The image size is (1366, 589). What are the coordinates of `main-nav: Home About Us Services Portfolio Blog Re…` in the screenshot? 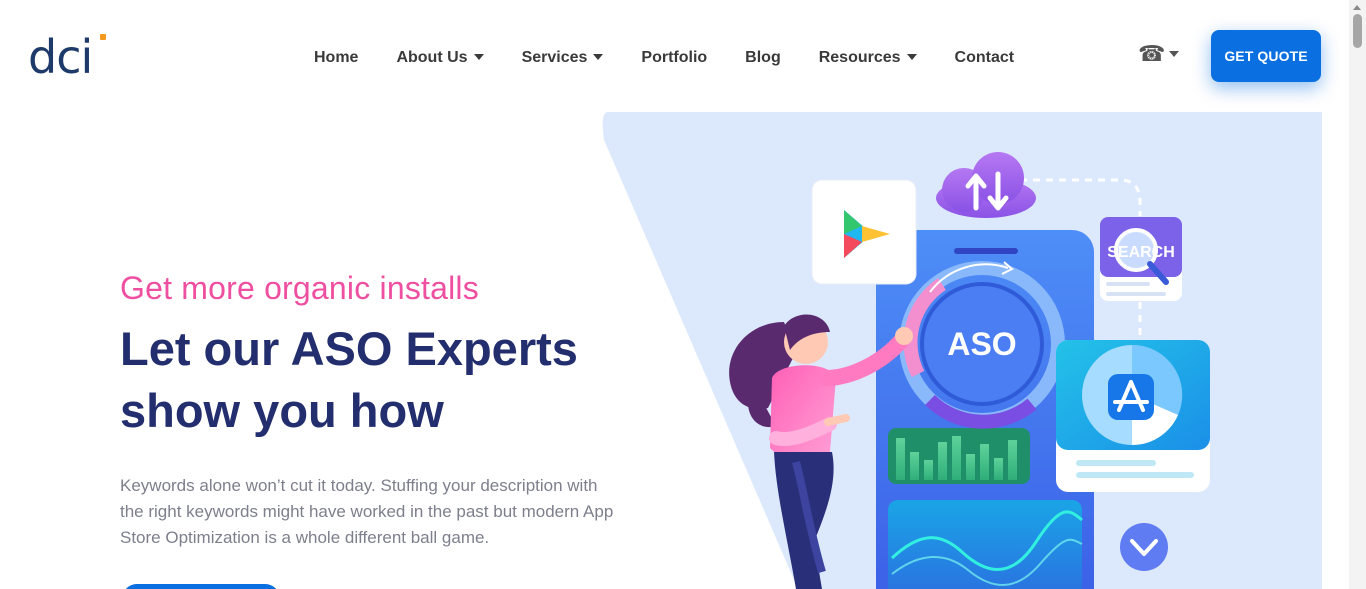 It's located at (683, 58).